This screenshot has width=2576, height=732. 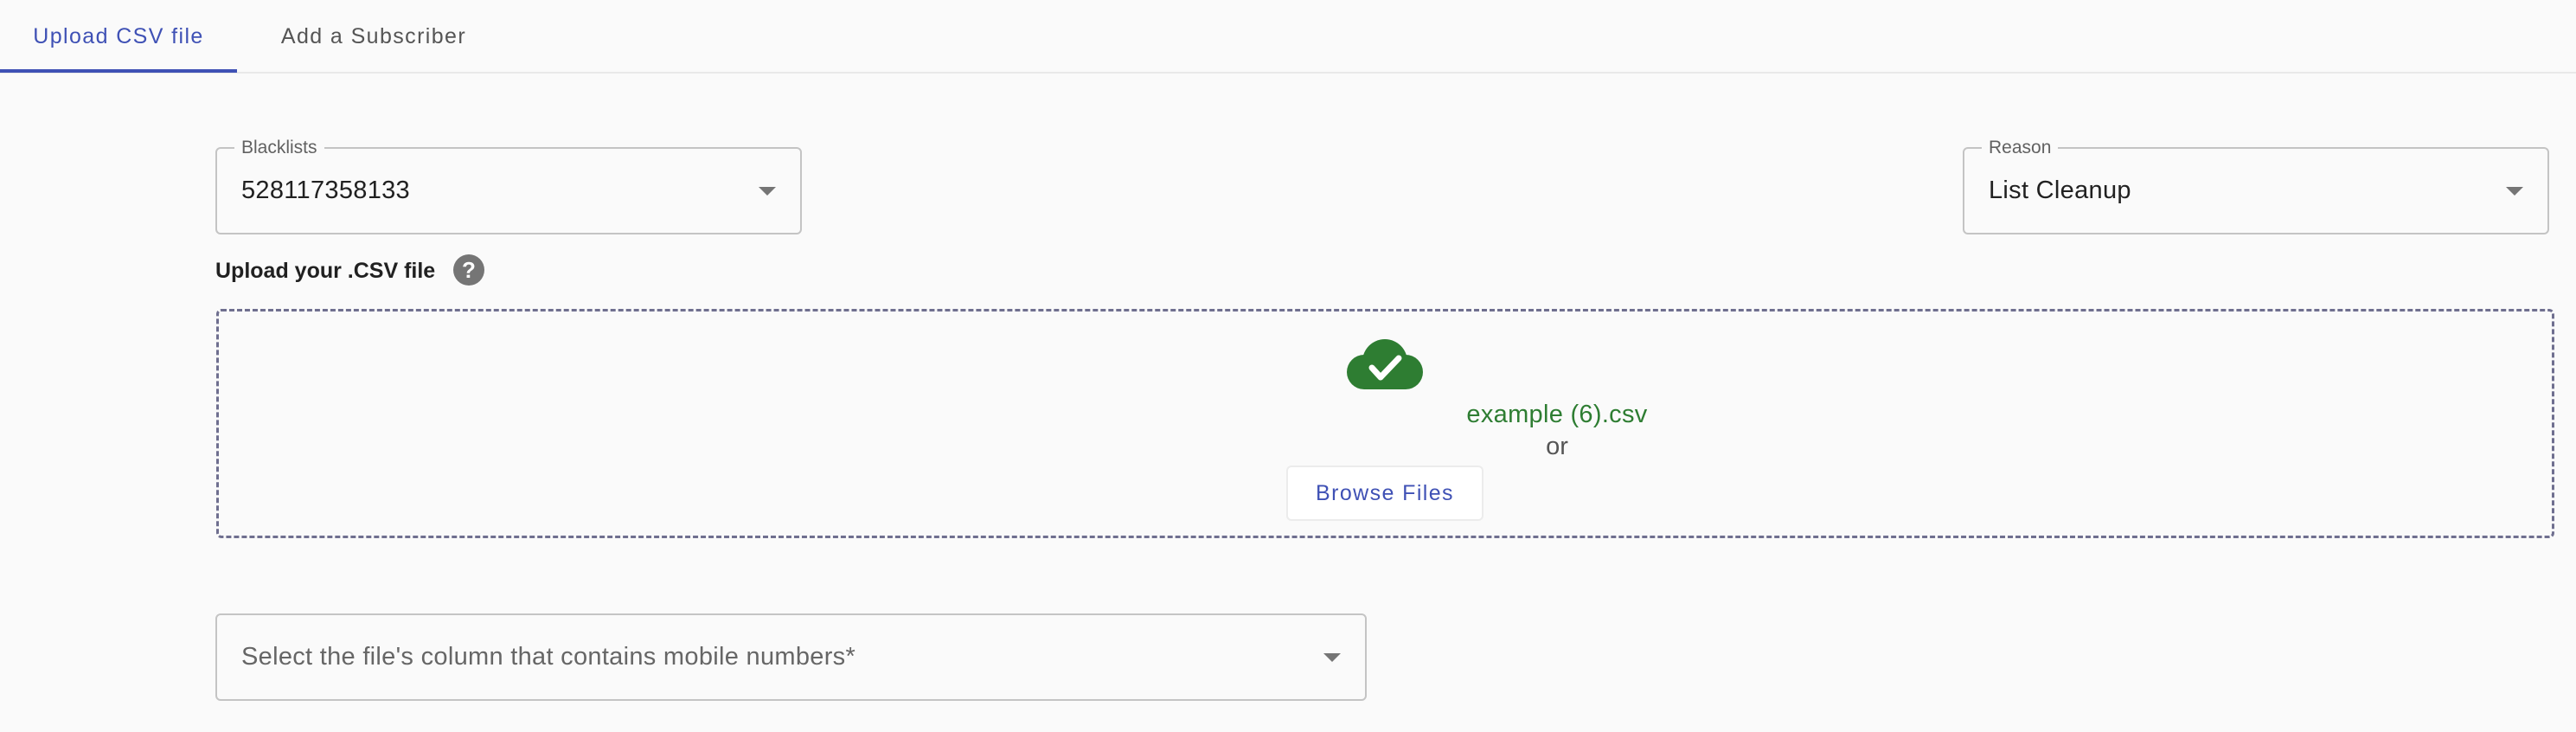 I want to click on active-tab-indicator, so click(x=119, y=71).